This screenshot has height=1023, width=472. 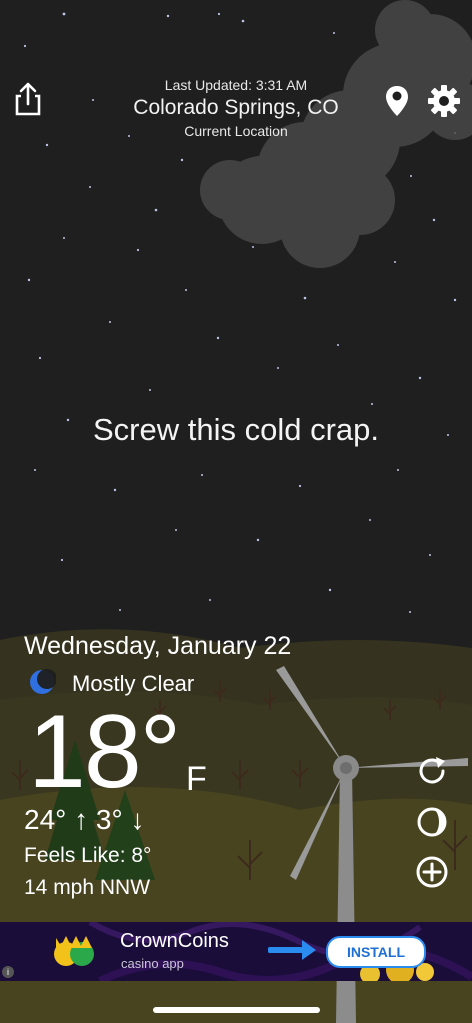 What do you see at coordinates (87, 887) in the screenshot?
I see `wind-text: 14 mph NNW` at bounding box center [87, 887].